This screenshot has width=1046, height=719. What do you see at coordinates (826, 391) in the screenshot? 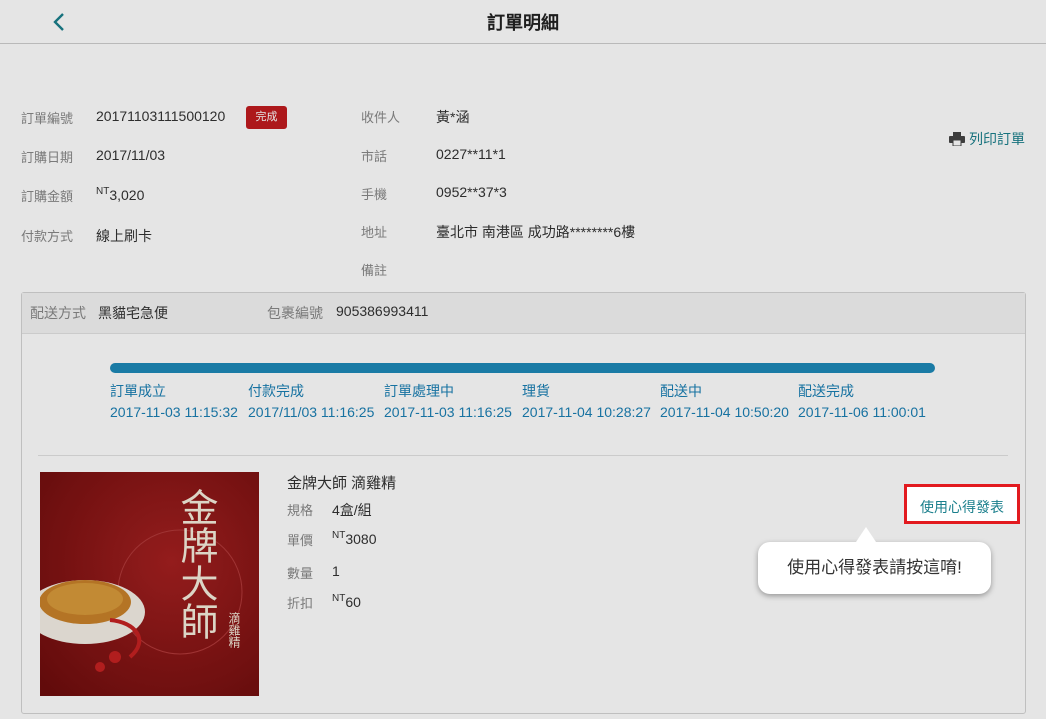
I see `step-label: 配送完成` at bounding box center [826, 391].